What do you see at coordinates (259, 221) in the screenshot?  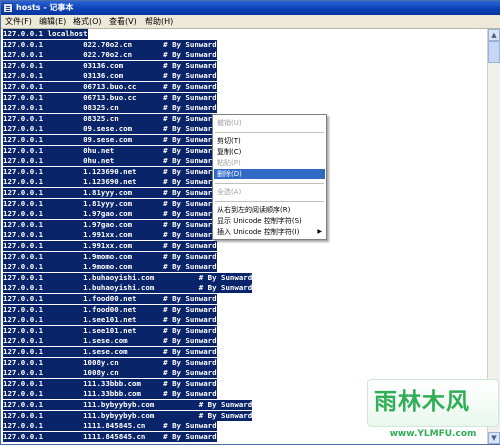 I see `context-menu-item-label: 显示 Unicode 控制字符(S)` at bounding box center [259, 221].